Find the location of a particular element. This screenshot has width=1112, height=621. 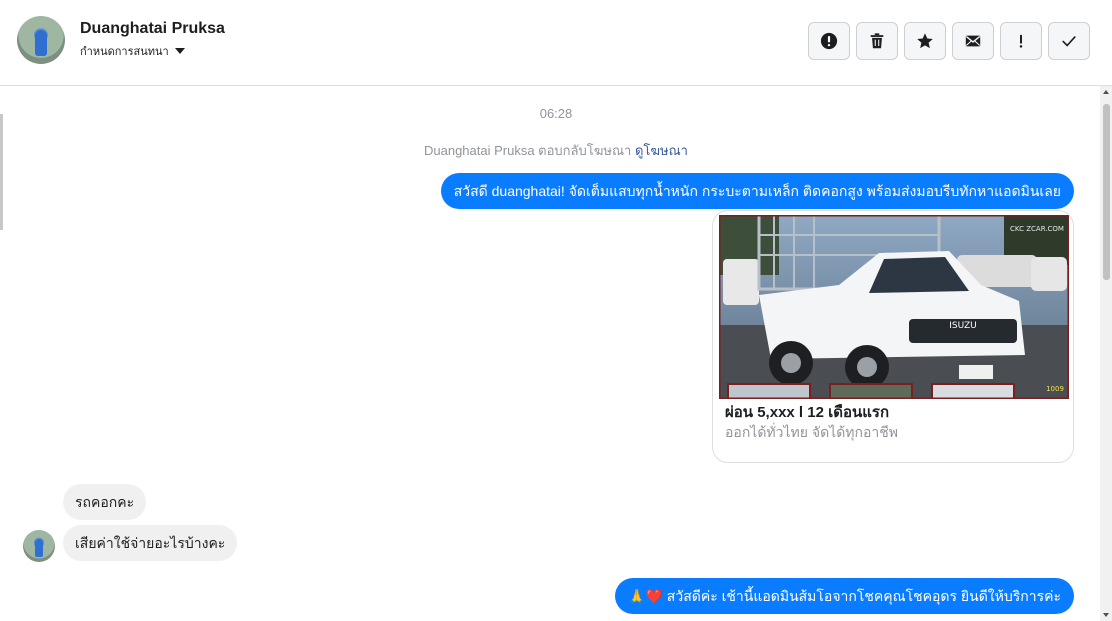

caret-down-icon is located at coordinates (179, 51).